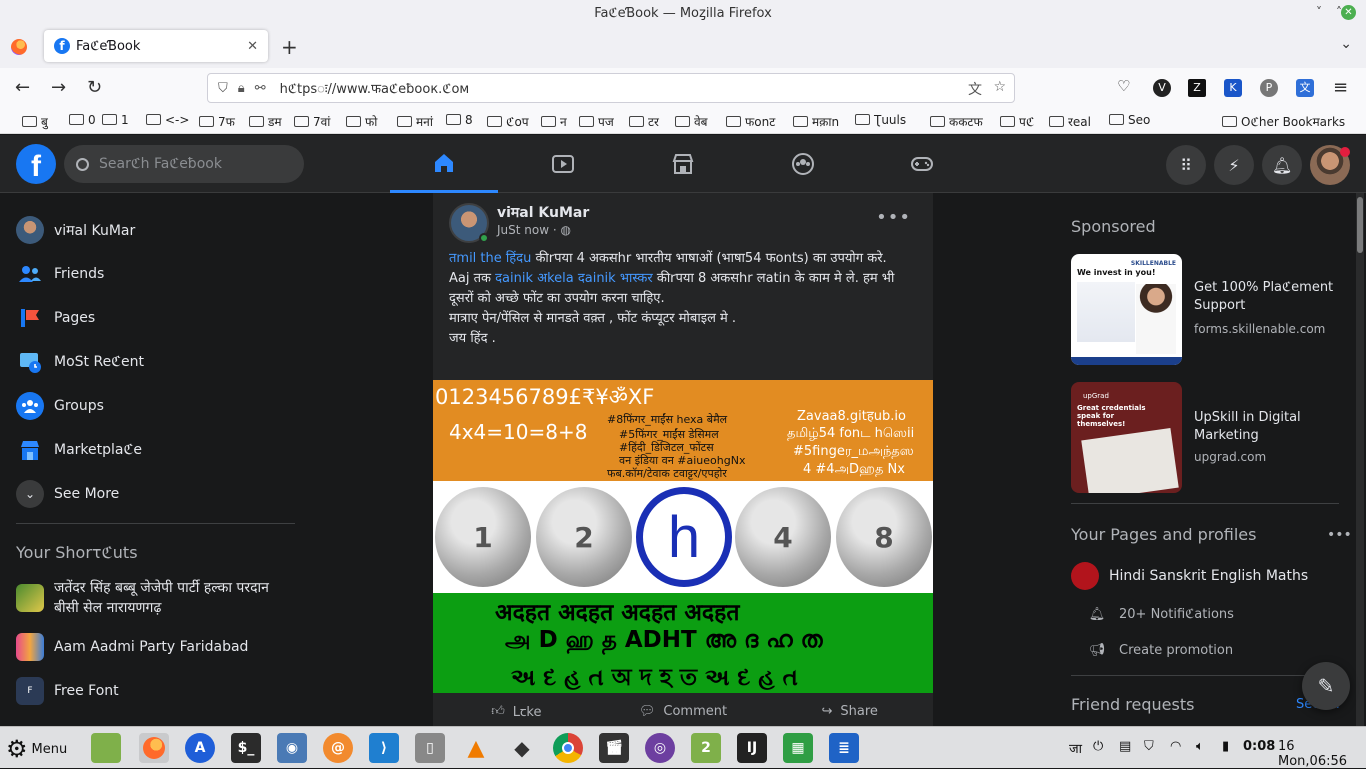 Image resolution: width=1366 pixels, height=769 pixels. Describe the element at coordinates (115, 120) in the screenshot. I see `bookmark-folder: 1` at that location.